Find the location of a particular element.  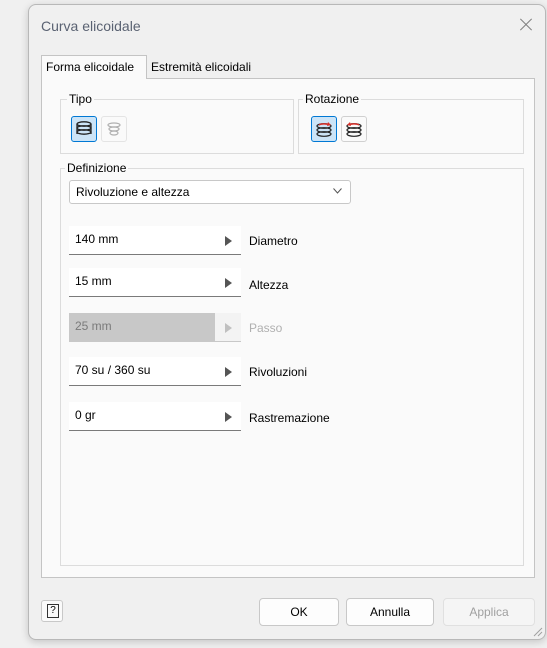

ok-button: OK is located at coordinates (299, 612).